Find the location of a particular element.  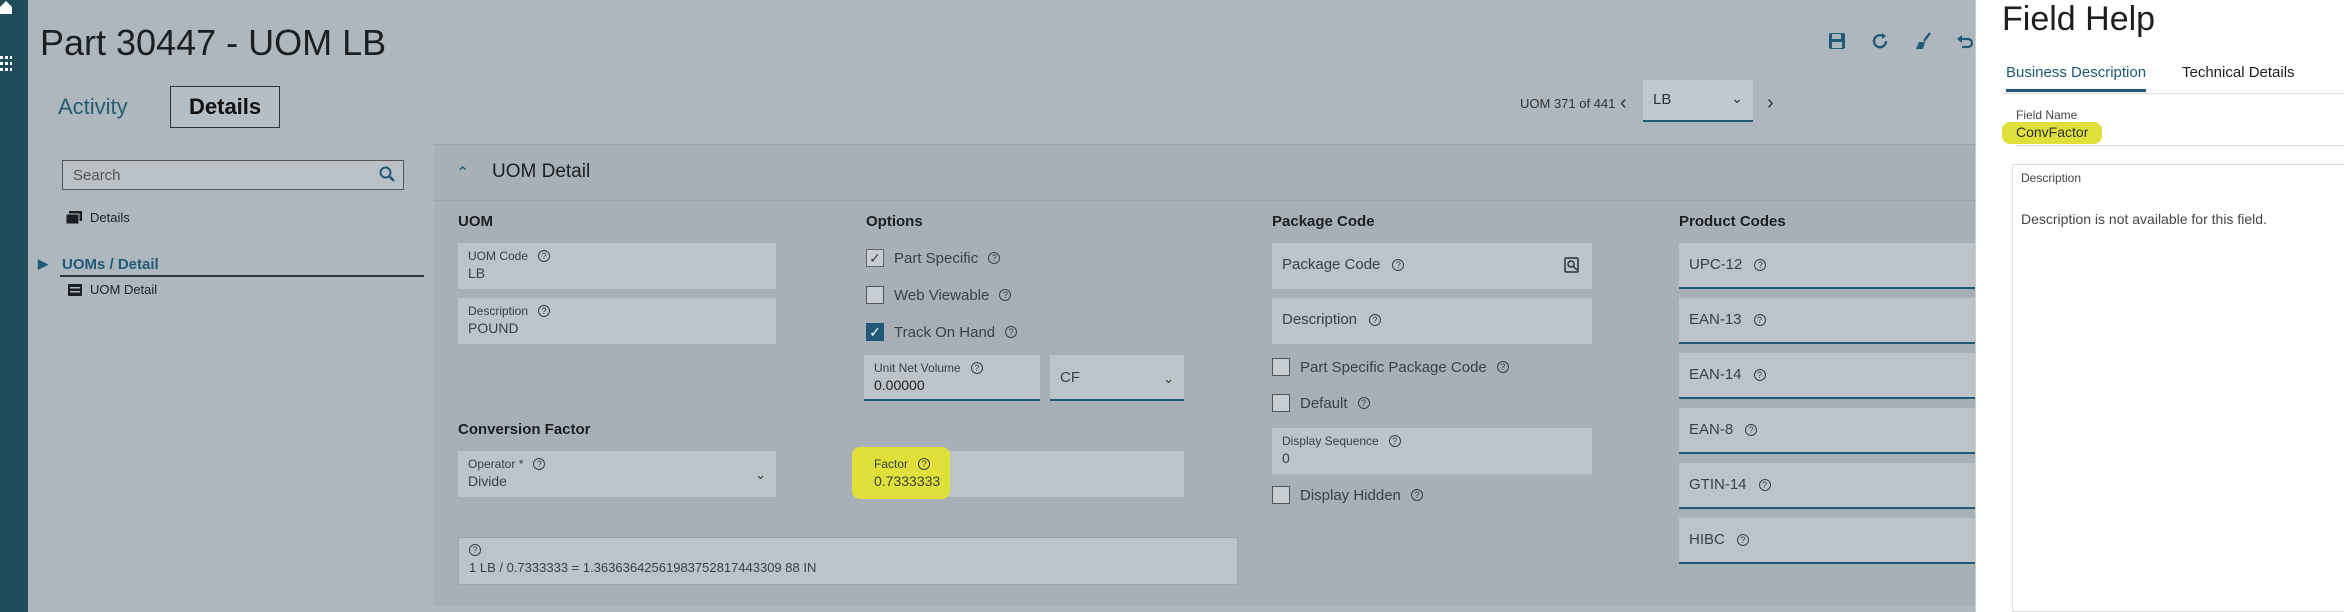

part-specific-checkbox-row: ✓ Part Specific ? is located at coordinates (933, 258).